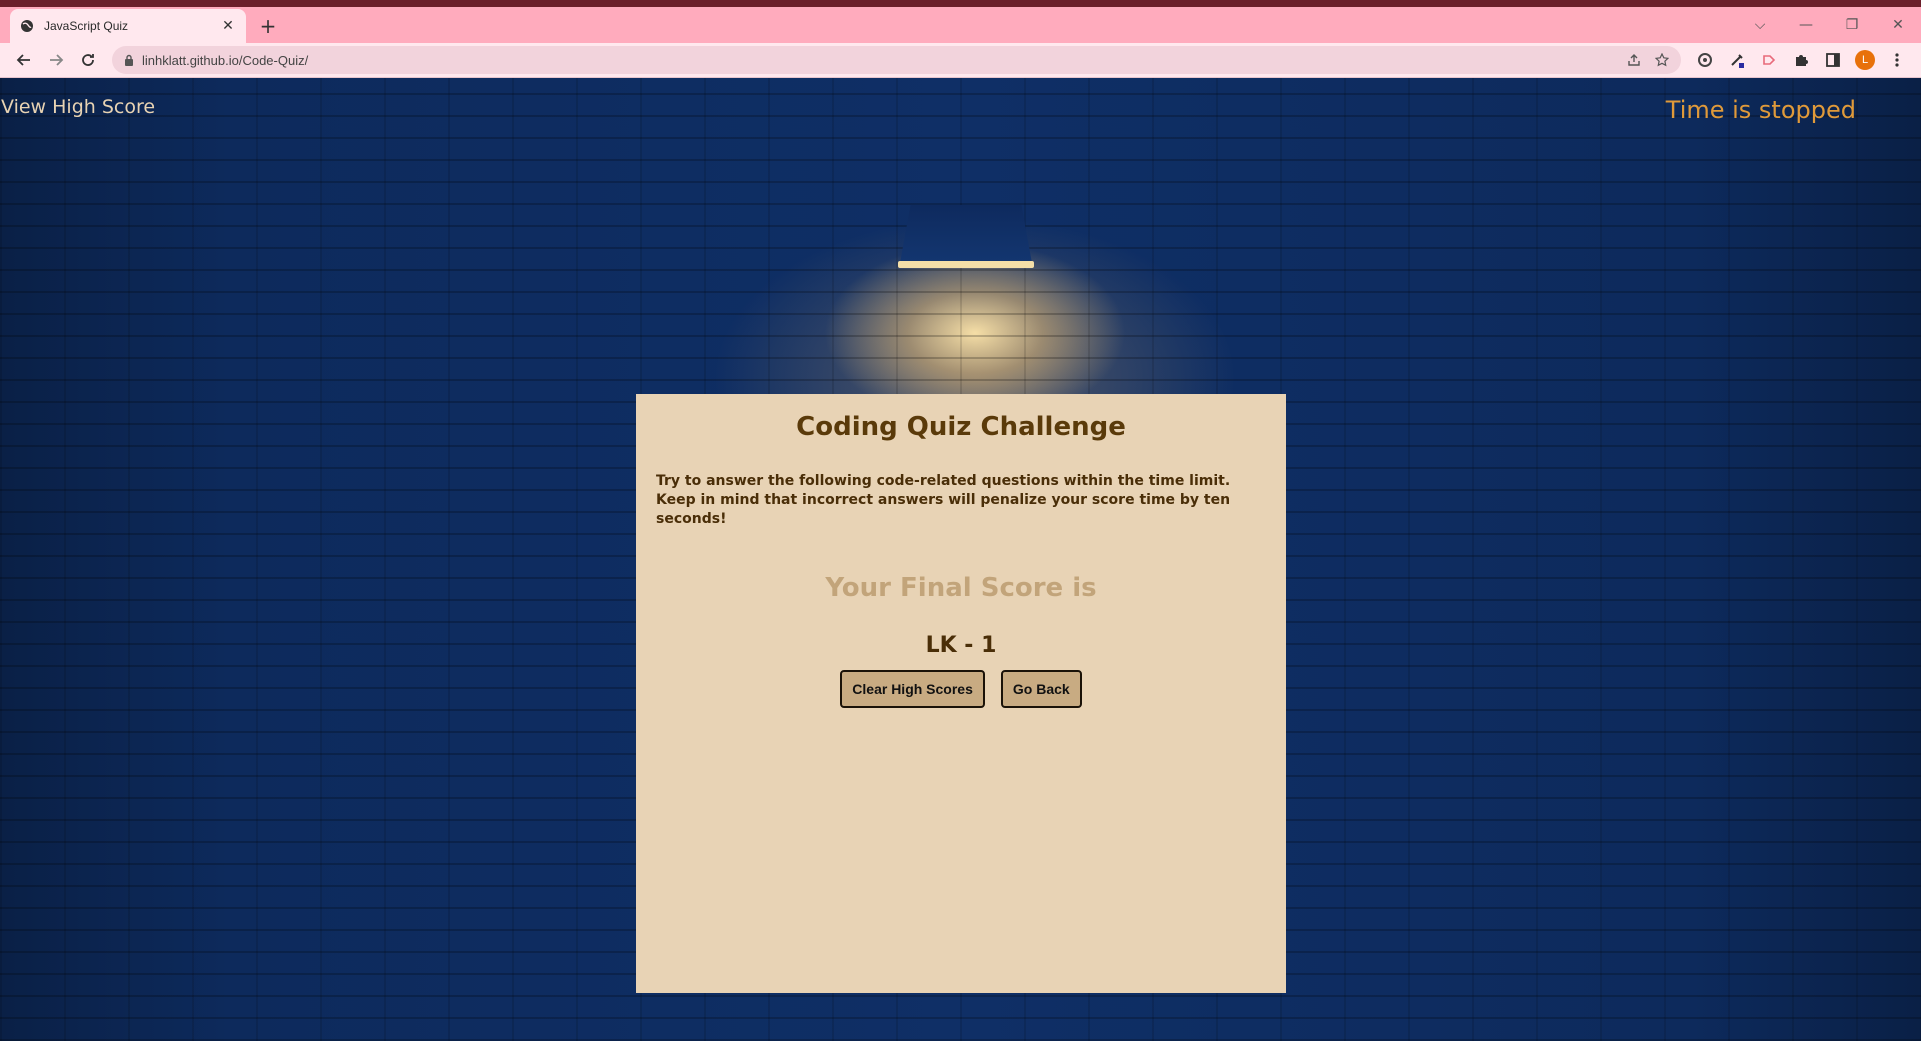  I want to click on back-button, so click(24, 60).